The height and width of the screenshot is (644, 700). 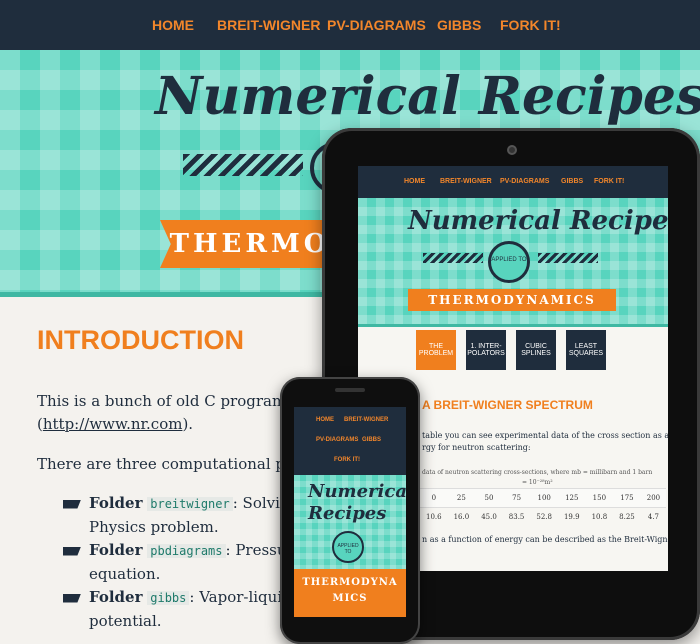 What do you see at coordinates (113, 424) in the screenshot?
I see `nr-link: http://www.nr.com` at bounding box center [113, 424].